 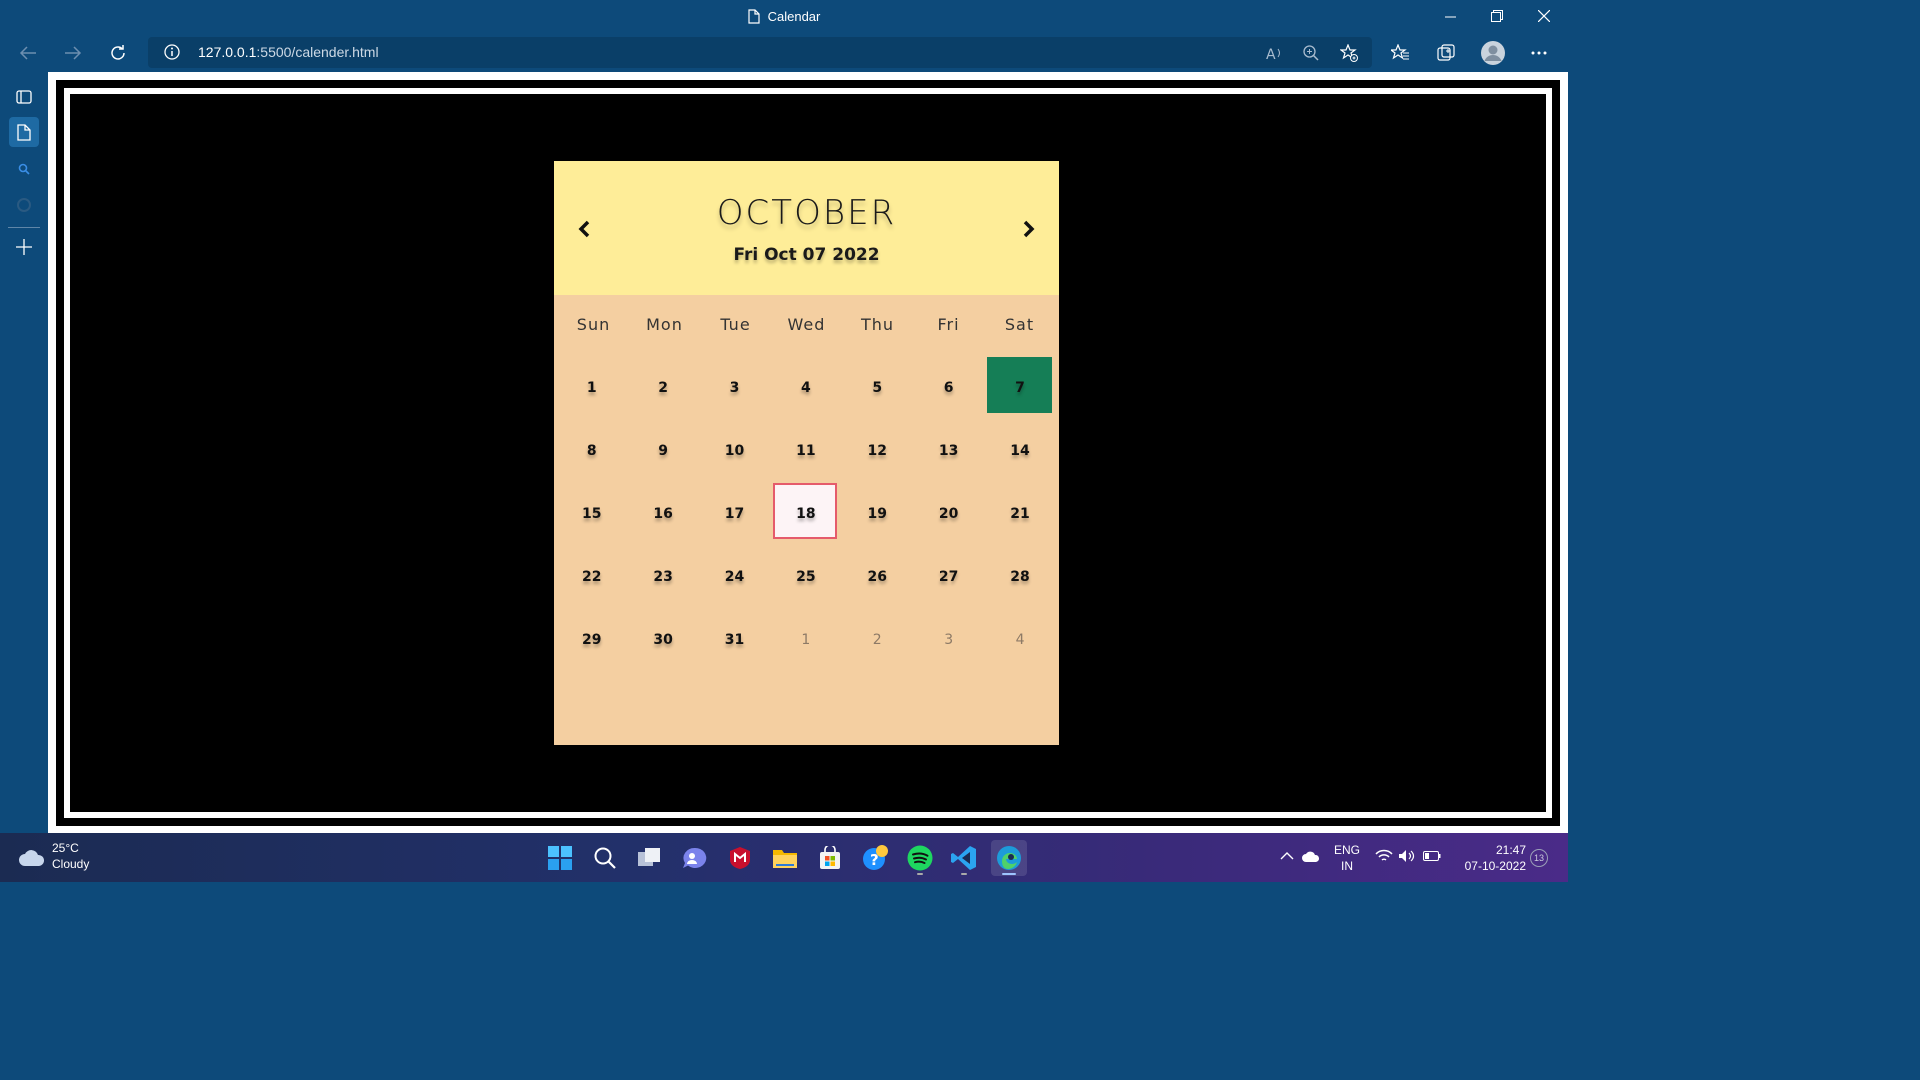 I want to click on taskbar-search-button, so click(x=605, y=858).